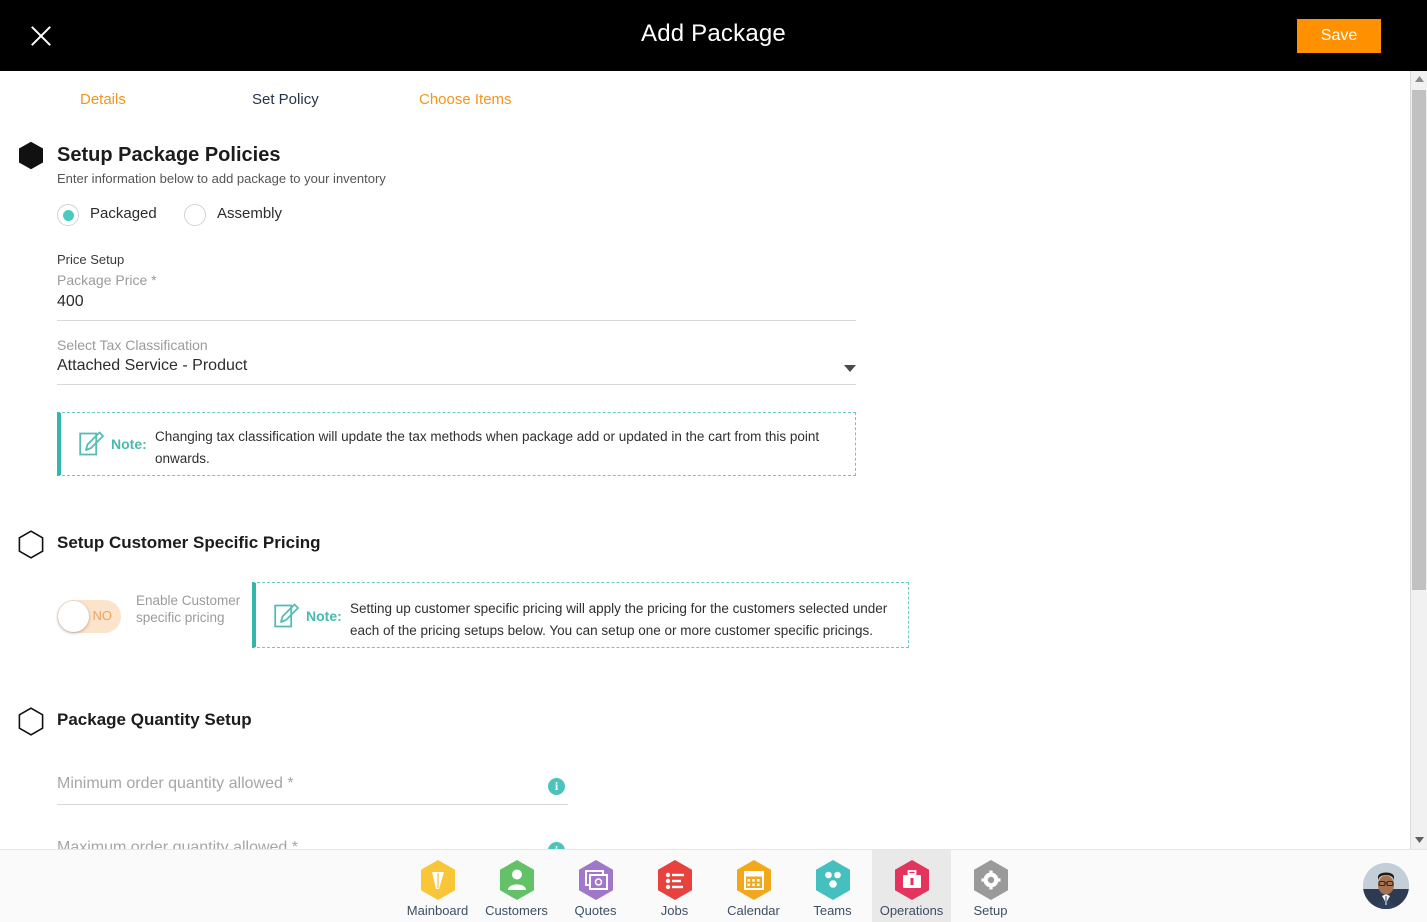  I want to click on nav-label-jobs: Jobs, so click(674, 910).